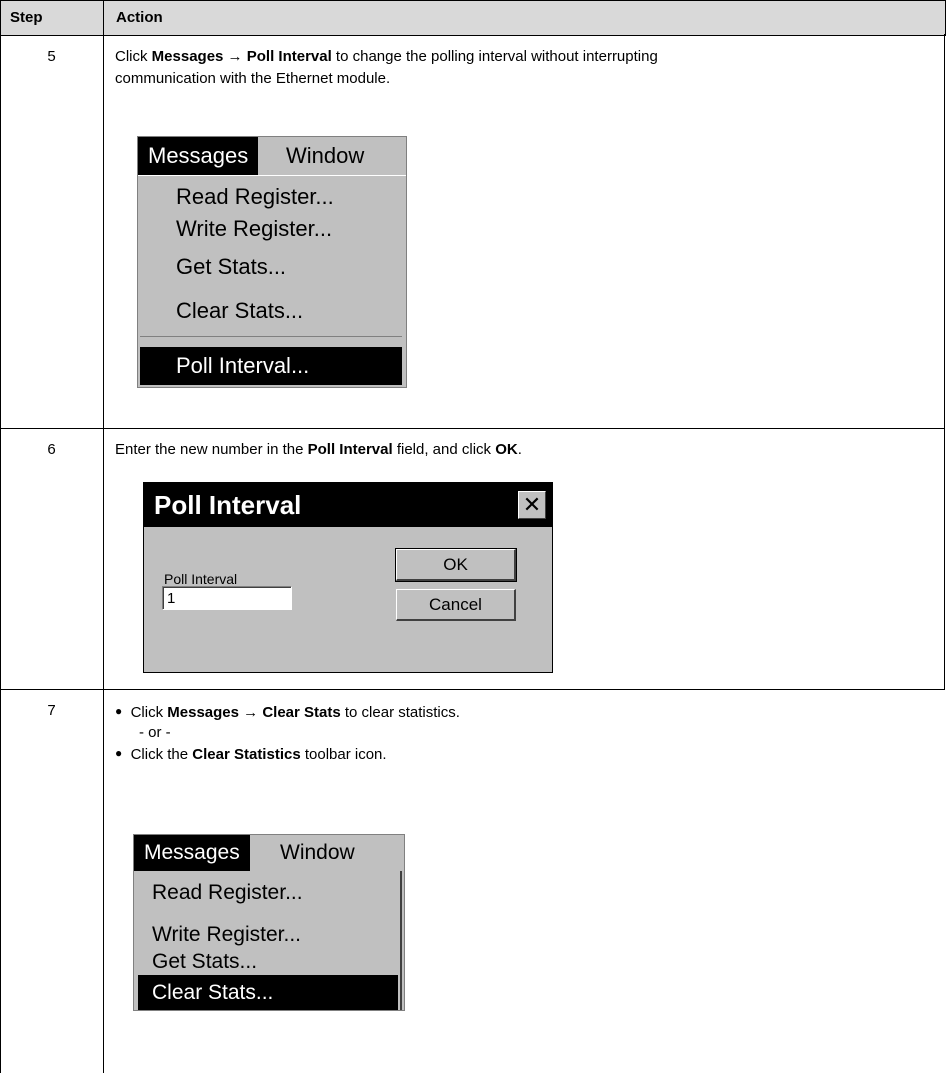  What do you see at coordinates (103, 553) in the screenshot?
I see `column-divider` at bounding box center [103, 553].